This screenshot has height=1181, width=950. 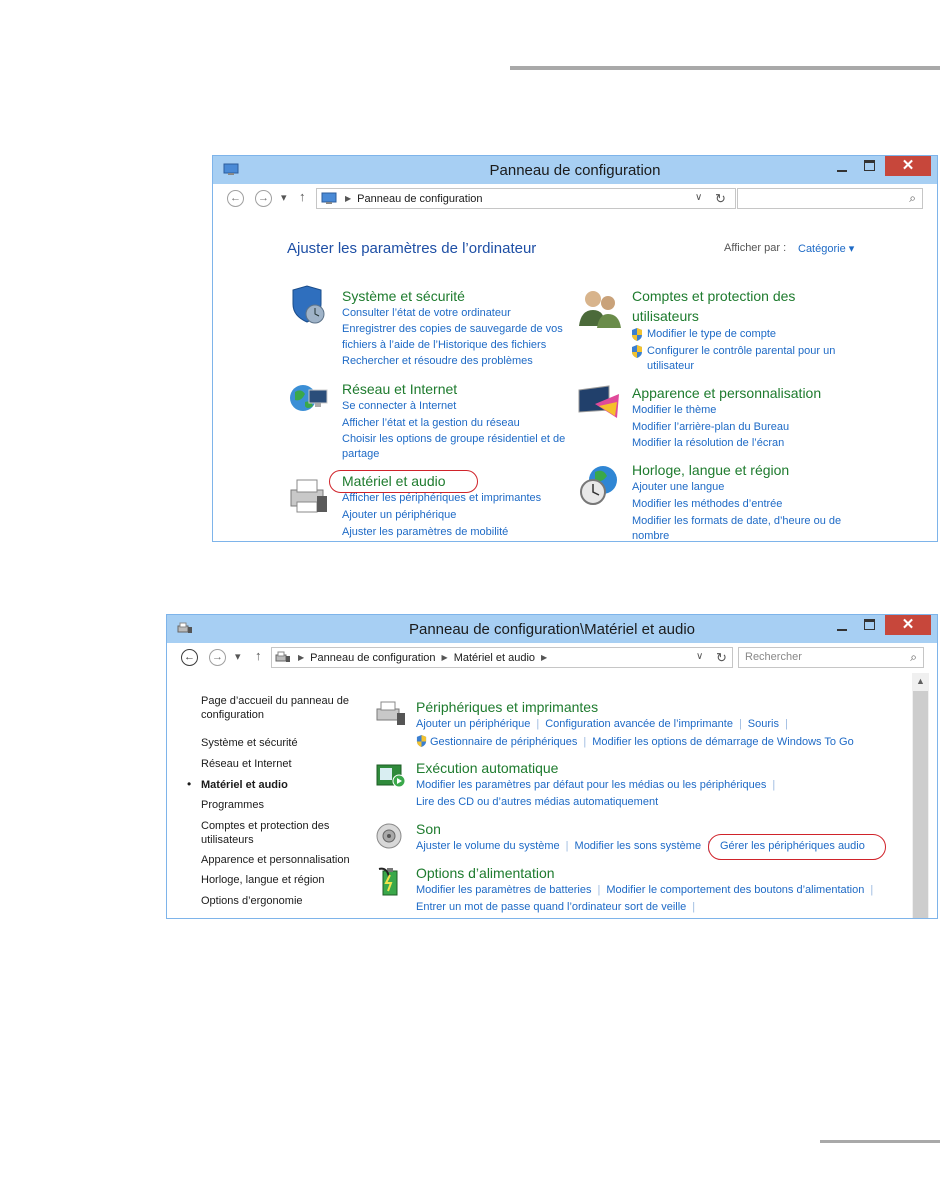 What do you see at coordinates (665, 316) in the screenshot?
I see `category-user-accounts-line2: utilisateurs` at bounding box center [665, 316].